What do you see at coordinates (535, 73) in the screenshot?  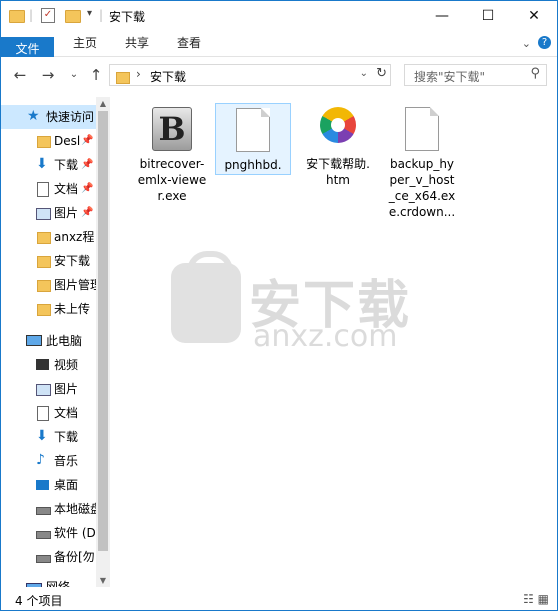 I see `search-icon: ⚲` at bounding box center [535, 73].